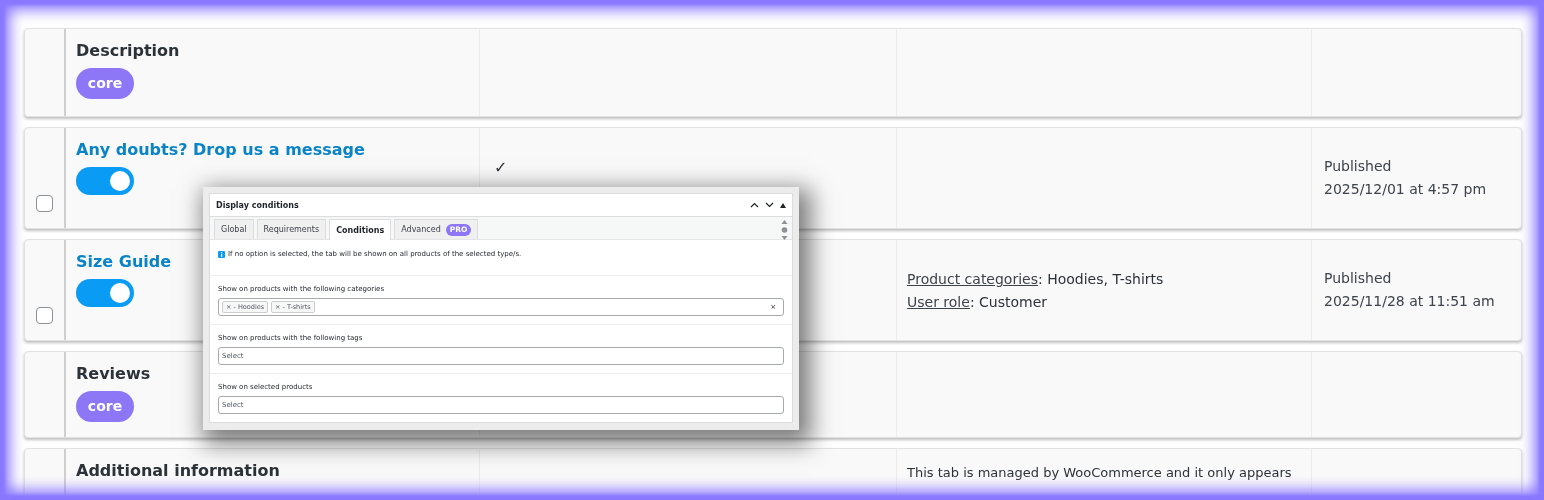  What do you see at coordinates (360, 229) in the screenshot?
I see `panel-tab: Conditions` at bounding box center [360, 229].